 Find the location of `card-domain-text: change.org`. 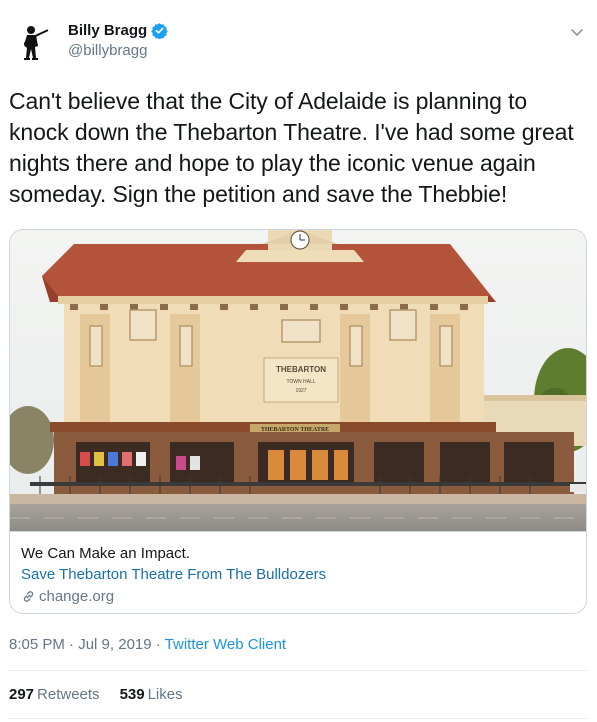

card-domain-text: change.org is located at coordinates (76, 596).